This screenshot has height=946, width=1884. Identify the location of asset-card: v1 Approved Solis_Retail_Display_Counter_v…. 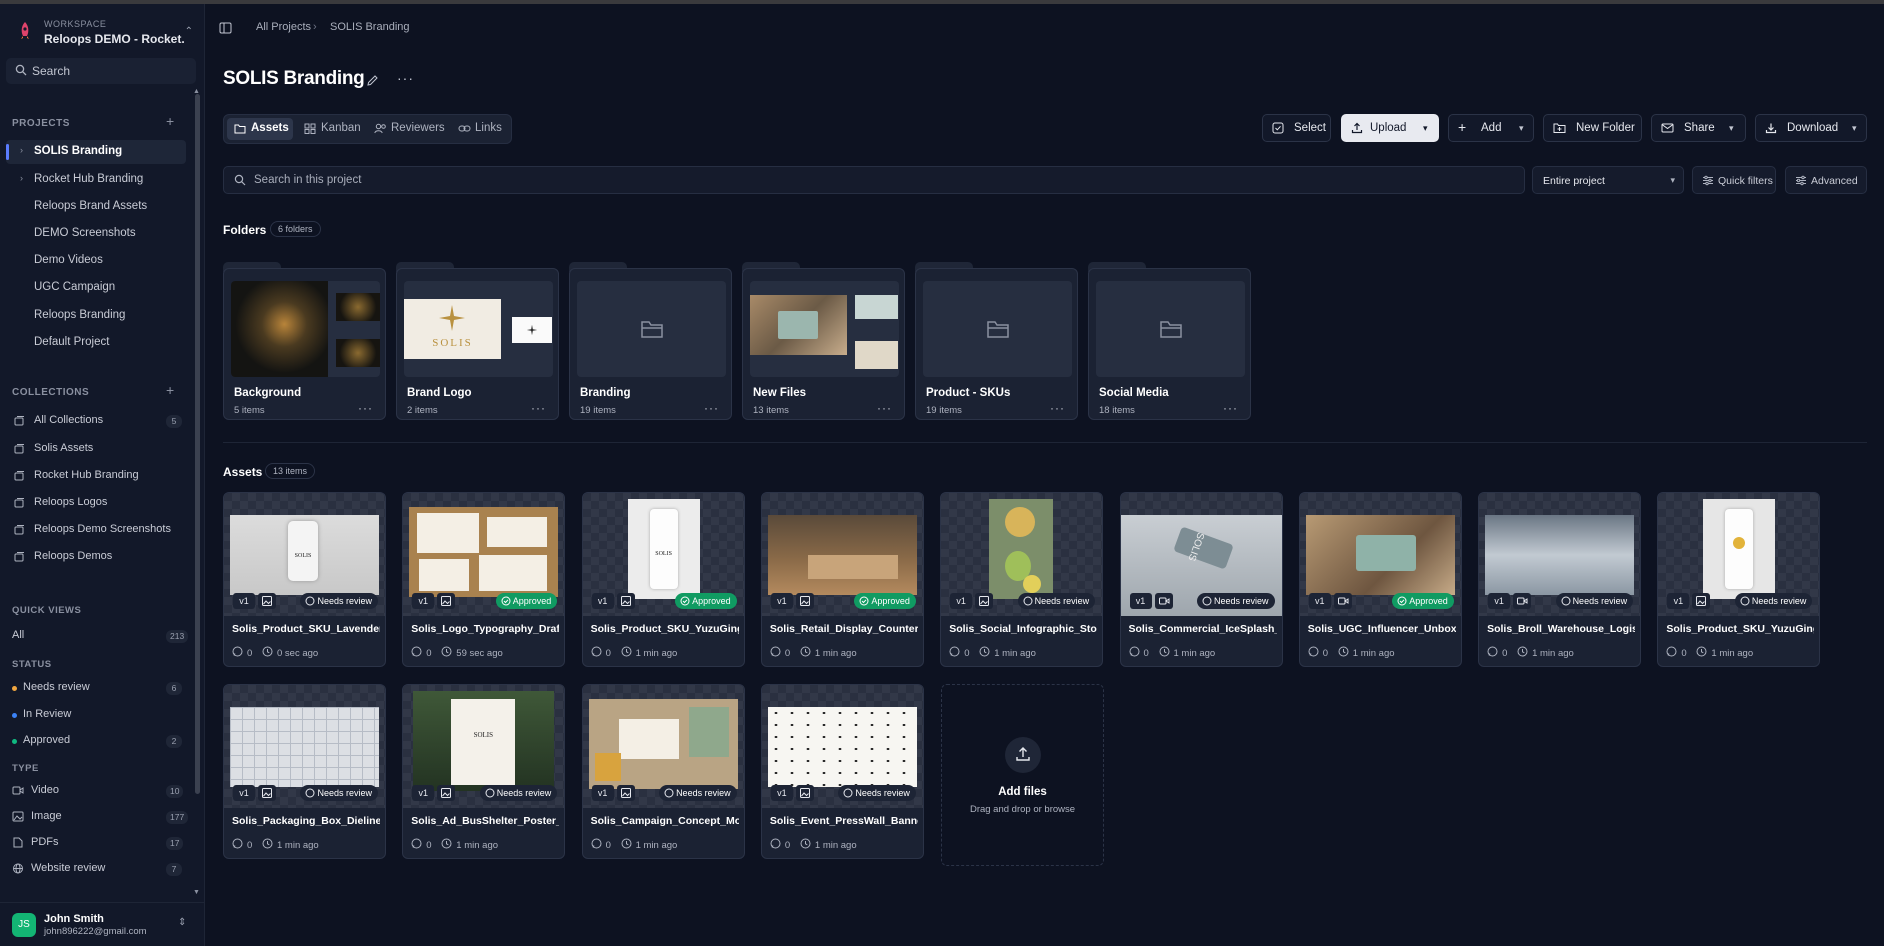
(842, 579).